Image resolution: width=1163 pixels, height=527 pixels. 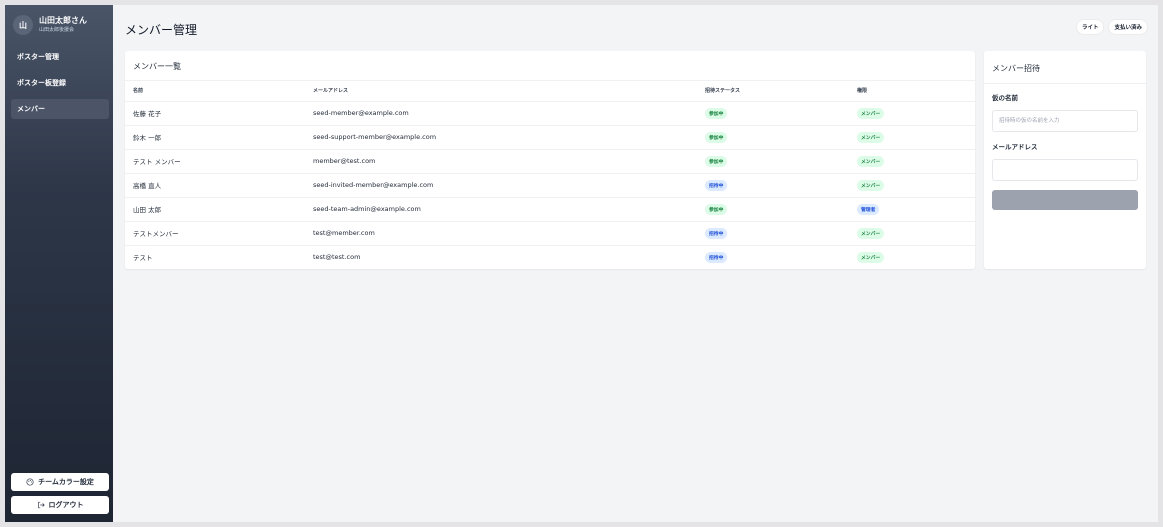 I want to click on member-email: test@member.com, so click(x=501, y=233).